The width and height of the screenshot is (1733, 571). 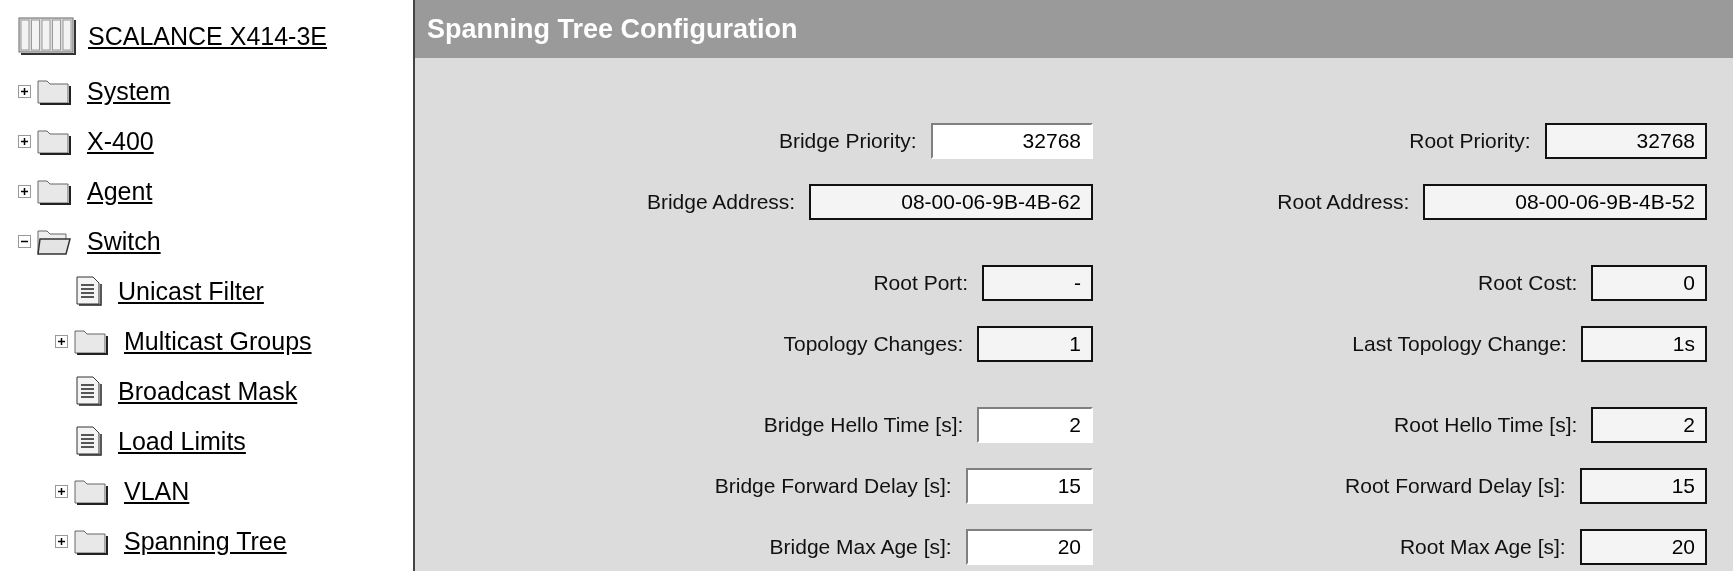 What do you see at coordinates (1643, 486) in the screenshot?
I see `readonly-field: 15` at bounding box center [1643, 486].